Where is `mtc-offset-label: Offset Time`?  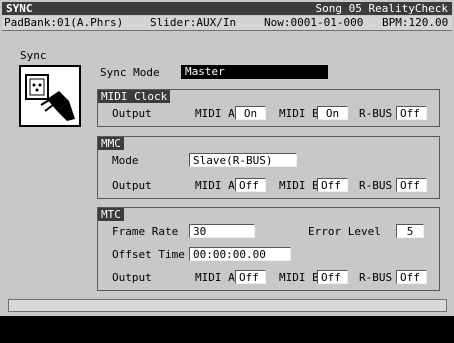 mtc-offset-label: Offset Time is located at coordinates (148, 254).